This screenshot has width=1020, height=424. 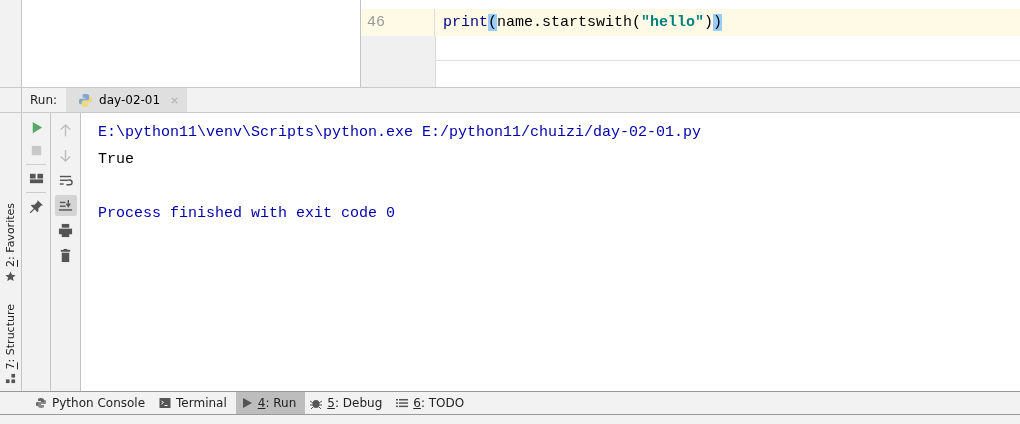 I want to click on tool-window-tab: Terminal, so click(x=195, y=403).